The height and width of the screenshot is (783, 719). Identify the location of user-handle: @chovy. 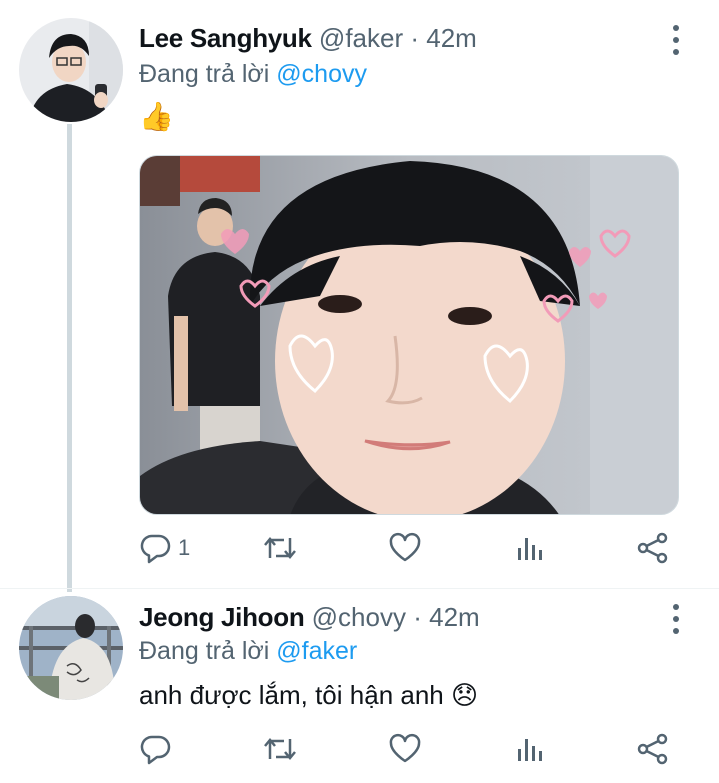
(359, 617).